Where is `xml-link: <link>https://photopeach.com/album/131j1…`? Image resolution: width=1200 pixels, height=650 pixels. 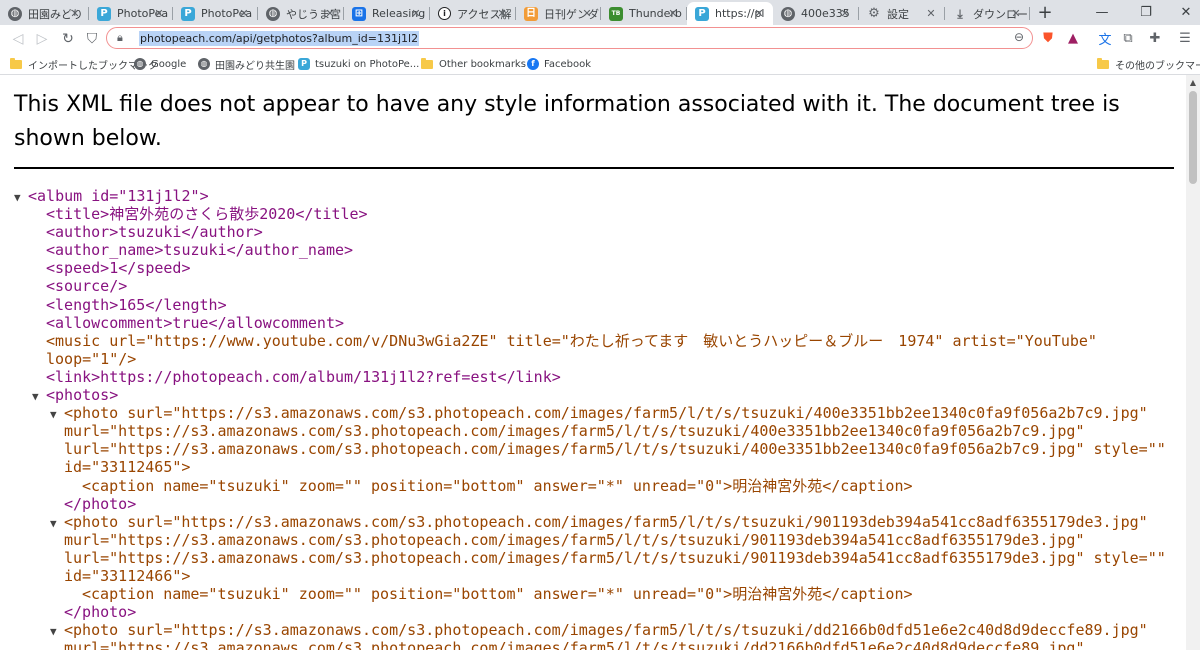
xml-link: <link>https://photopeach.com/album/131j1… is located at coordinates (303, 376).